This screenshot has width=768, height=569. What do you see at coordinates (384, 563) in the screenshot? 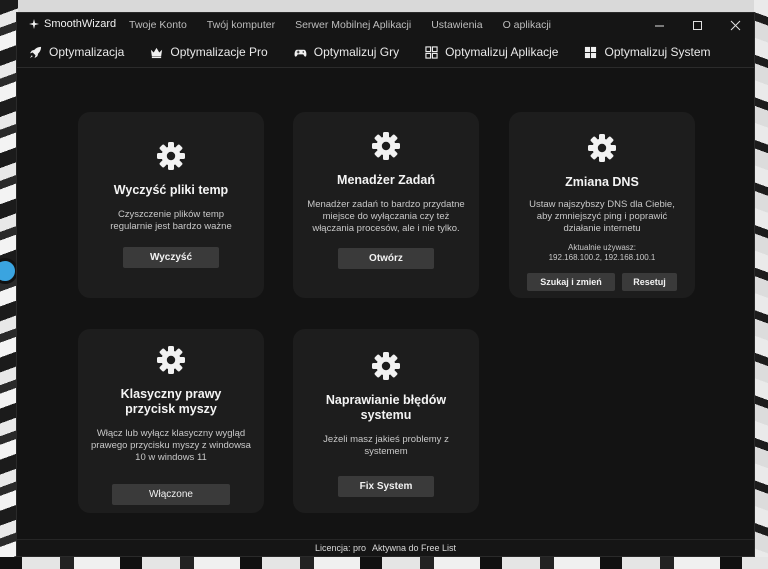
I see `desktop-background-bottom` at bounding box center [384, 563].